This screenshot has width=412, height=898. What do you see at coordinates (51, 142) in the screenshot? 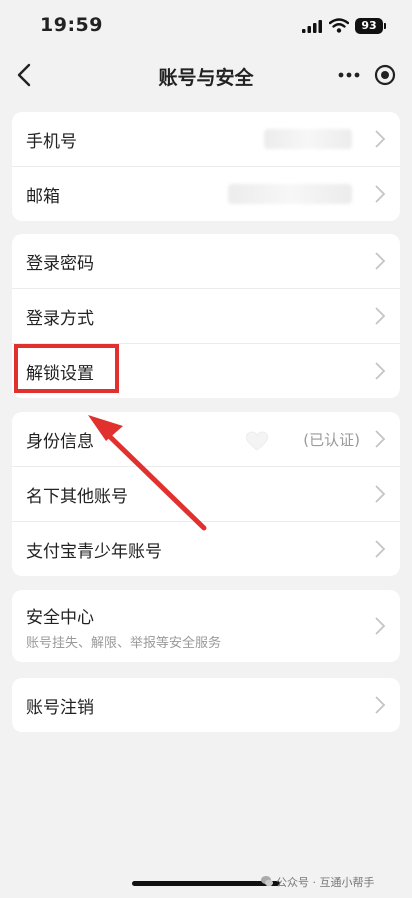
I see `row-label: 手机号` at bounding box center [51, 142].